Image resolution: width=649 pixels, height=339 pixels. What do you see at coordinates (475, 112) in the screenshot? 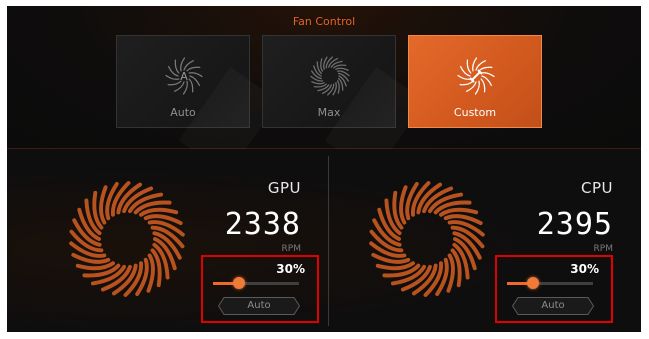
I see `mode-label-custom: Custom` at bounding box center [475, 112].